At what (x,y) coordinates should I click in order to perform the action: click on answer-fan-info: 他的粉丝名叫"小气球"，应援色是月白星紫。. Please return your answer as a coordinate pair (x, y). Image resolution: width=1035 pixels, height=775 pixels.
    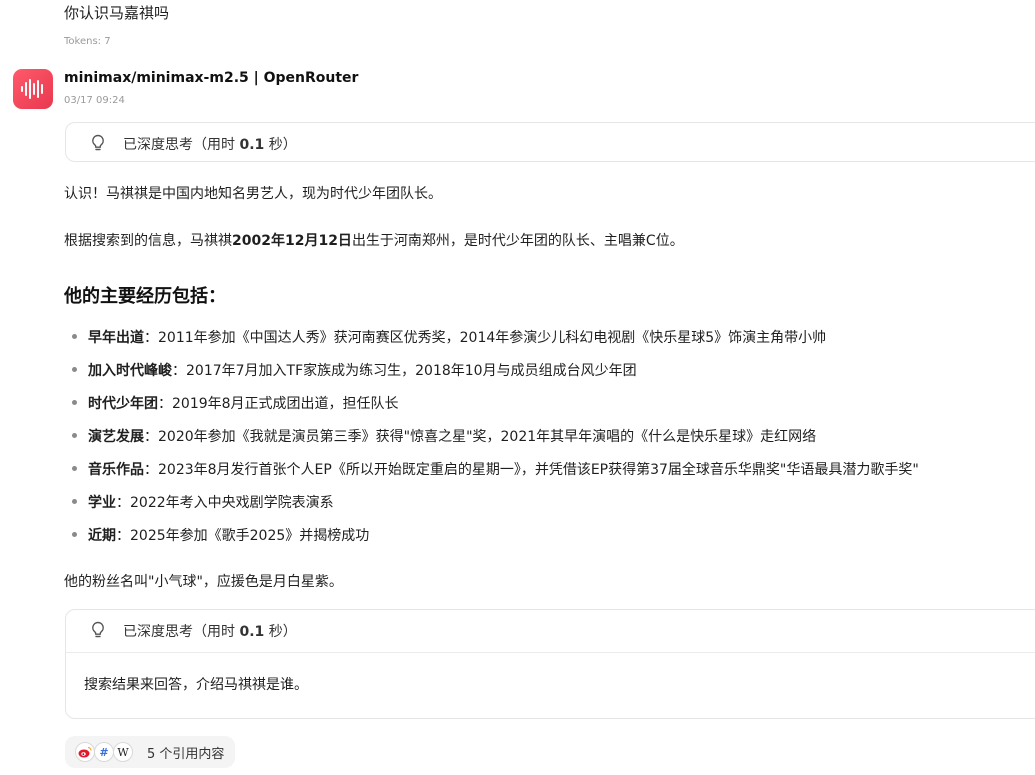
    Looking at the image, I should click on (203, 582).